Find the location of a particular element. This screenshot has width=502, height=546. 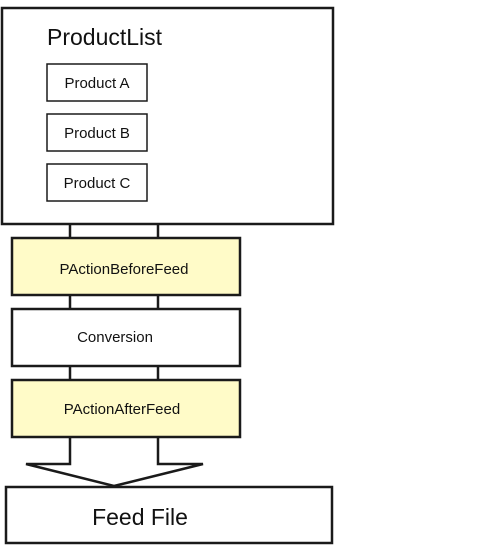

step-label: PActionBeforeFeed is located at coordinates (124, 269).